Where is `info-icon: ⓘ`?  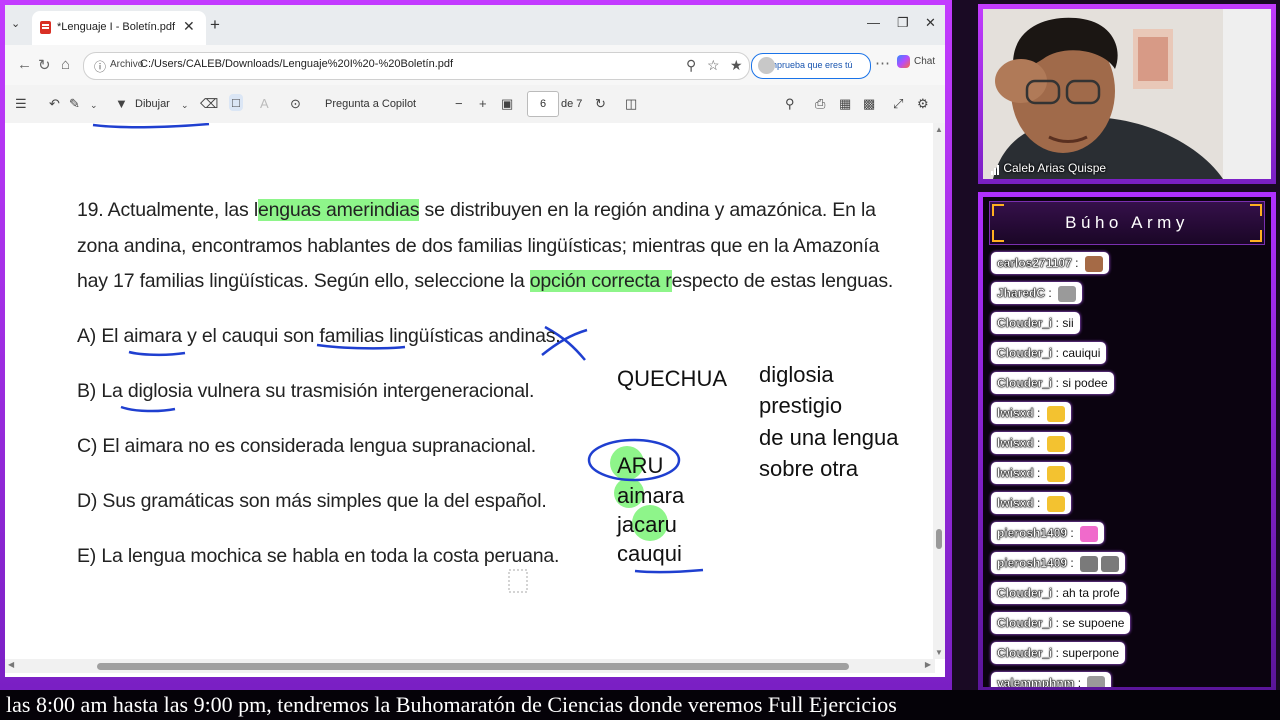
info-icon: ⓘ is located at coordinates (100, 66).